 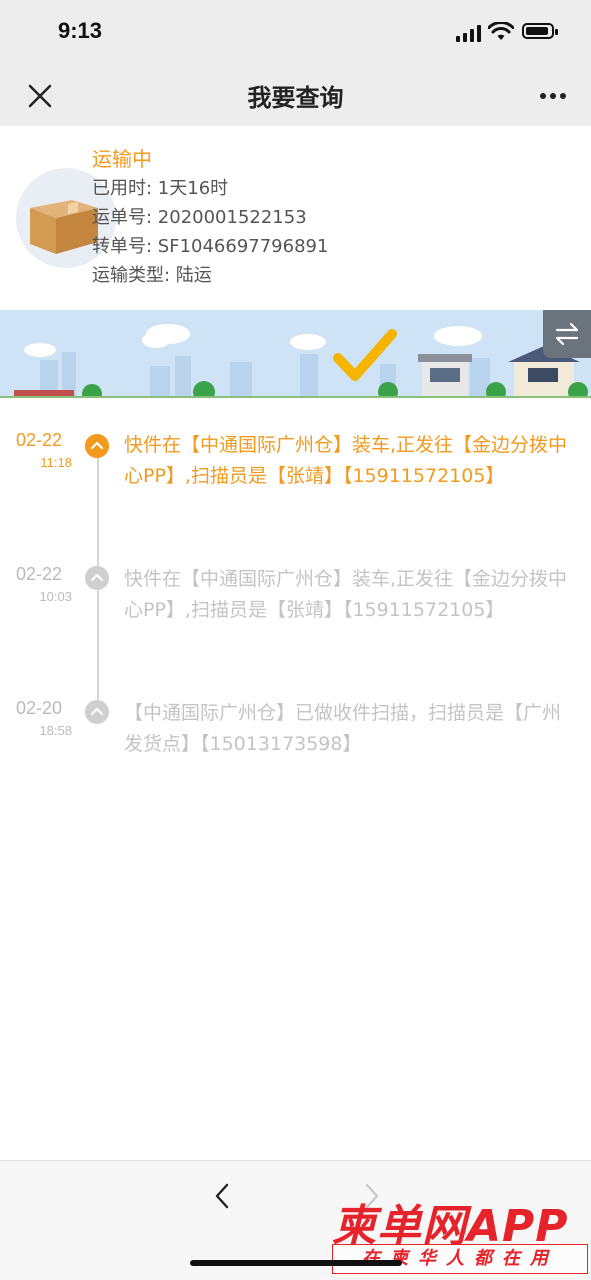 What do you see at coordinates (122, 159) in the screenshot?
I see `shipping-status: 运输中` at bounding box center [122, 159].